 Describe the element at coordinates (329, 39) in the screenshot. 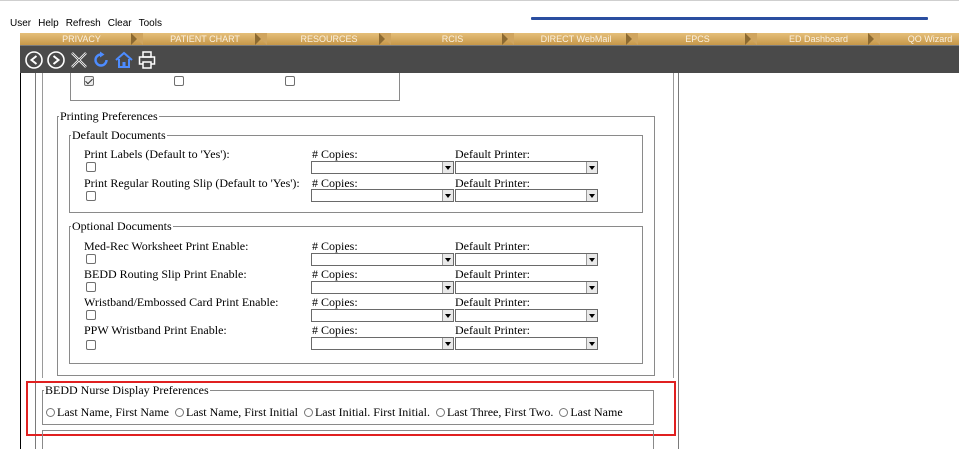

I see `tab-resources: RESOURCES` at that location.